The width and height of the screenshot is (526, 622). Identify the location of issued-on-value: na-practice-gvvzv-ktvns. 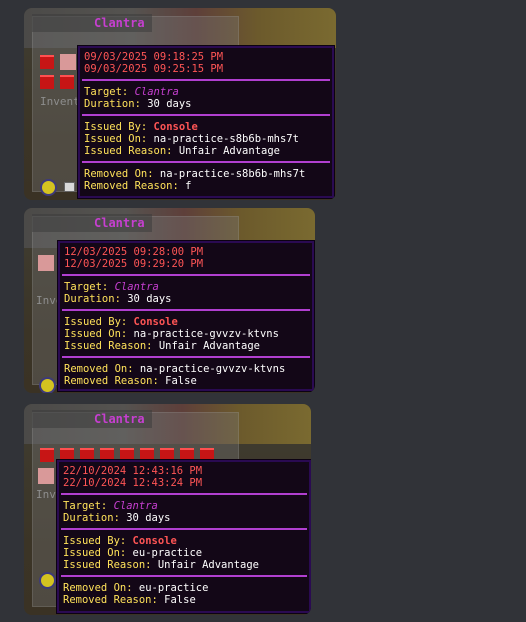
(206, 334).